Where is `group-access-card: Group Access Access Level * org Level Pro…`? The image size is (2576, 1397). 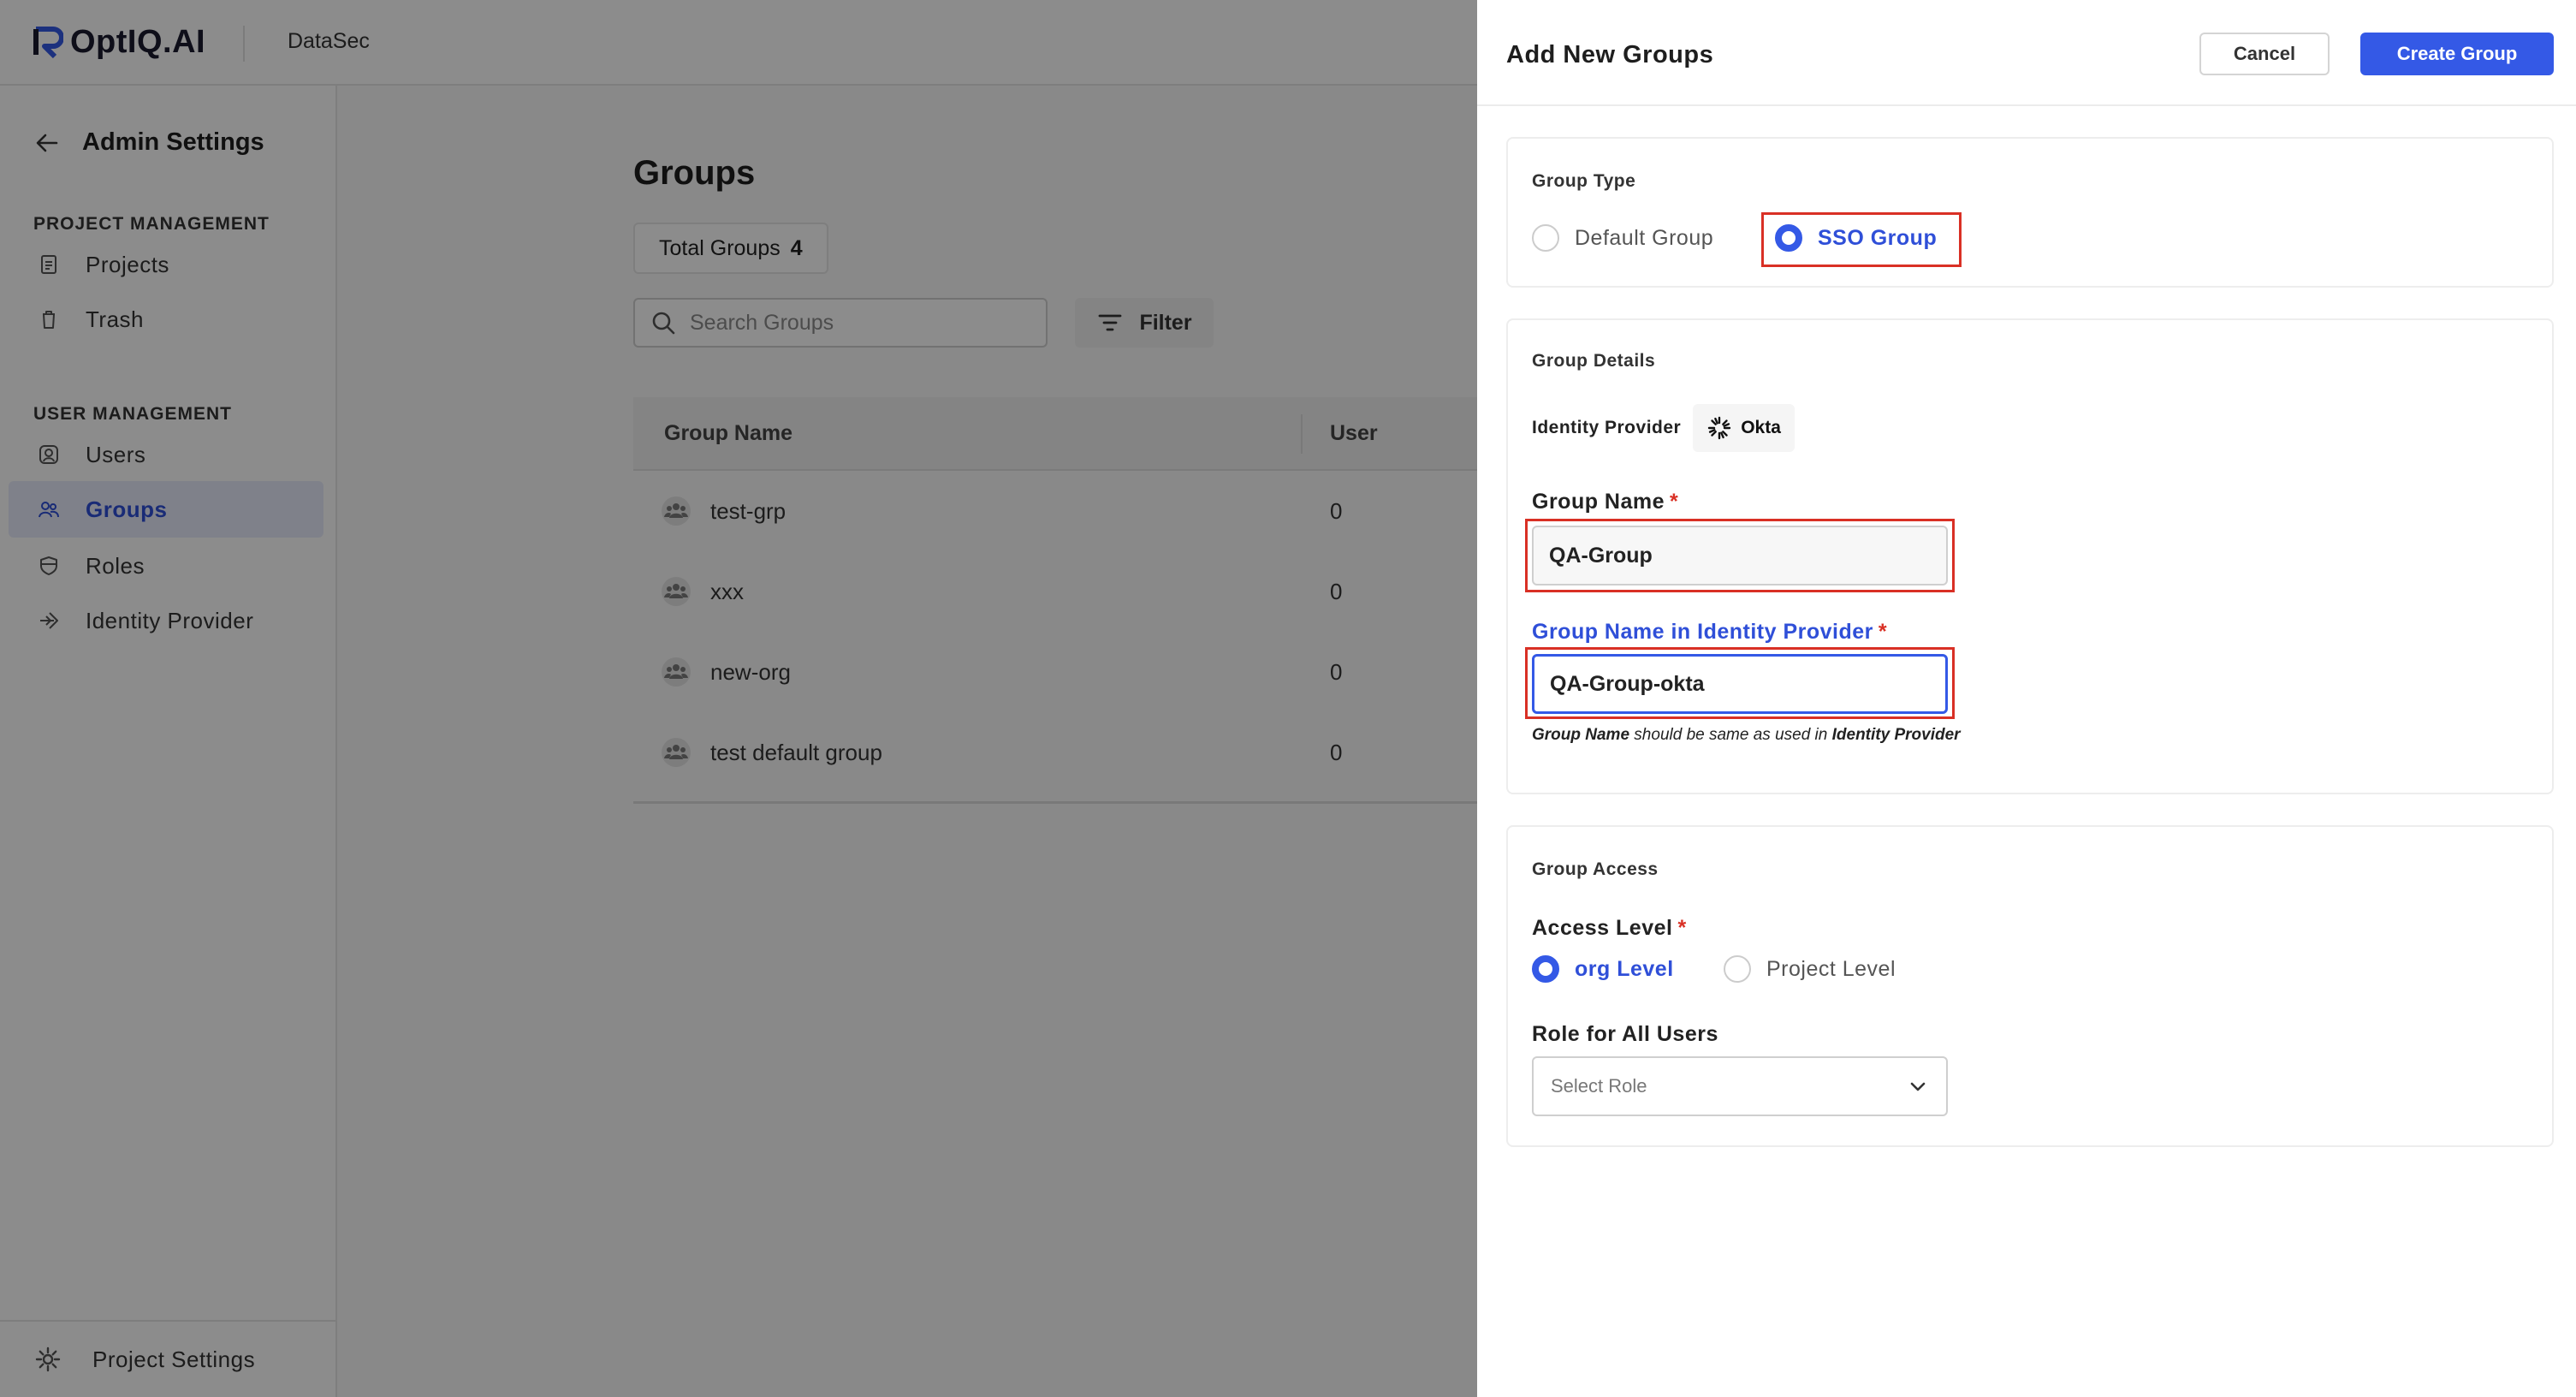
group-access-card: Group Access Access Level * org Level Pro… is located at coordinates (2030, 986).